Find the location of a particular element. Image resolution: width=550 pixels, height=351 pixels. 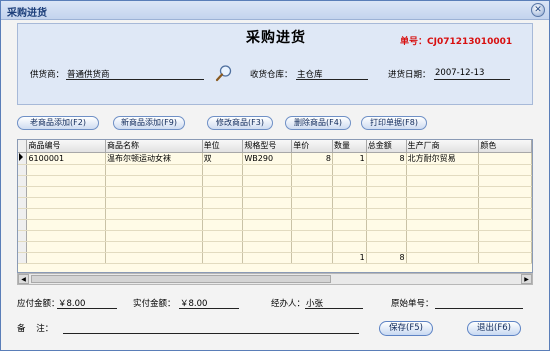

cell-unit: 双 is located at coordinates (223, 158).